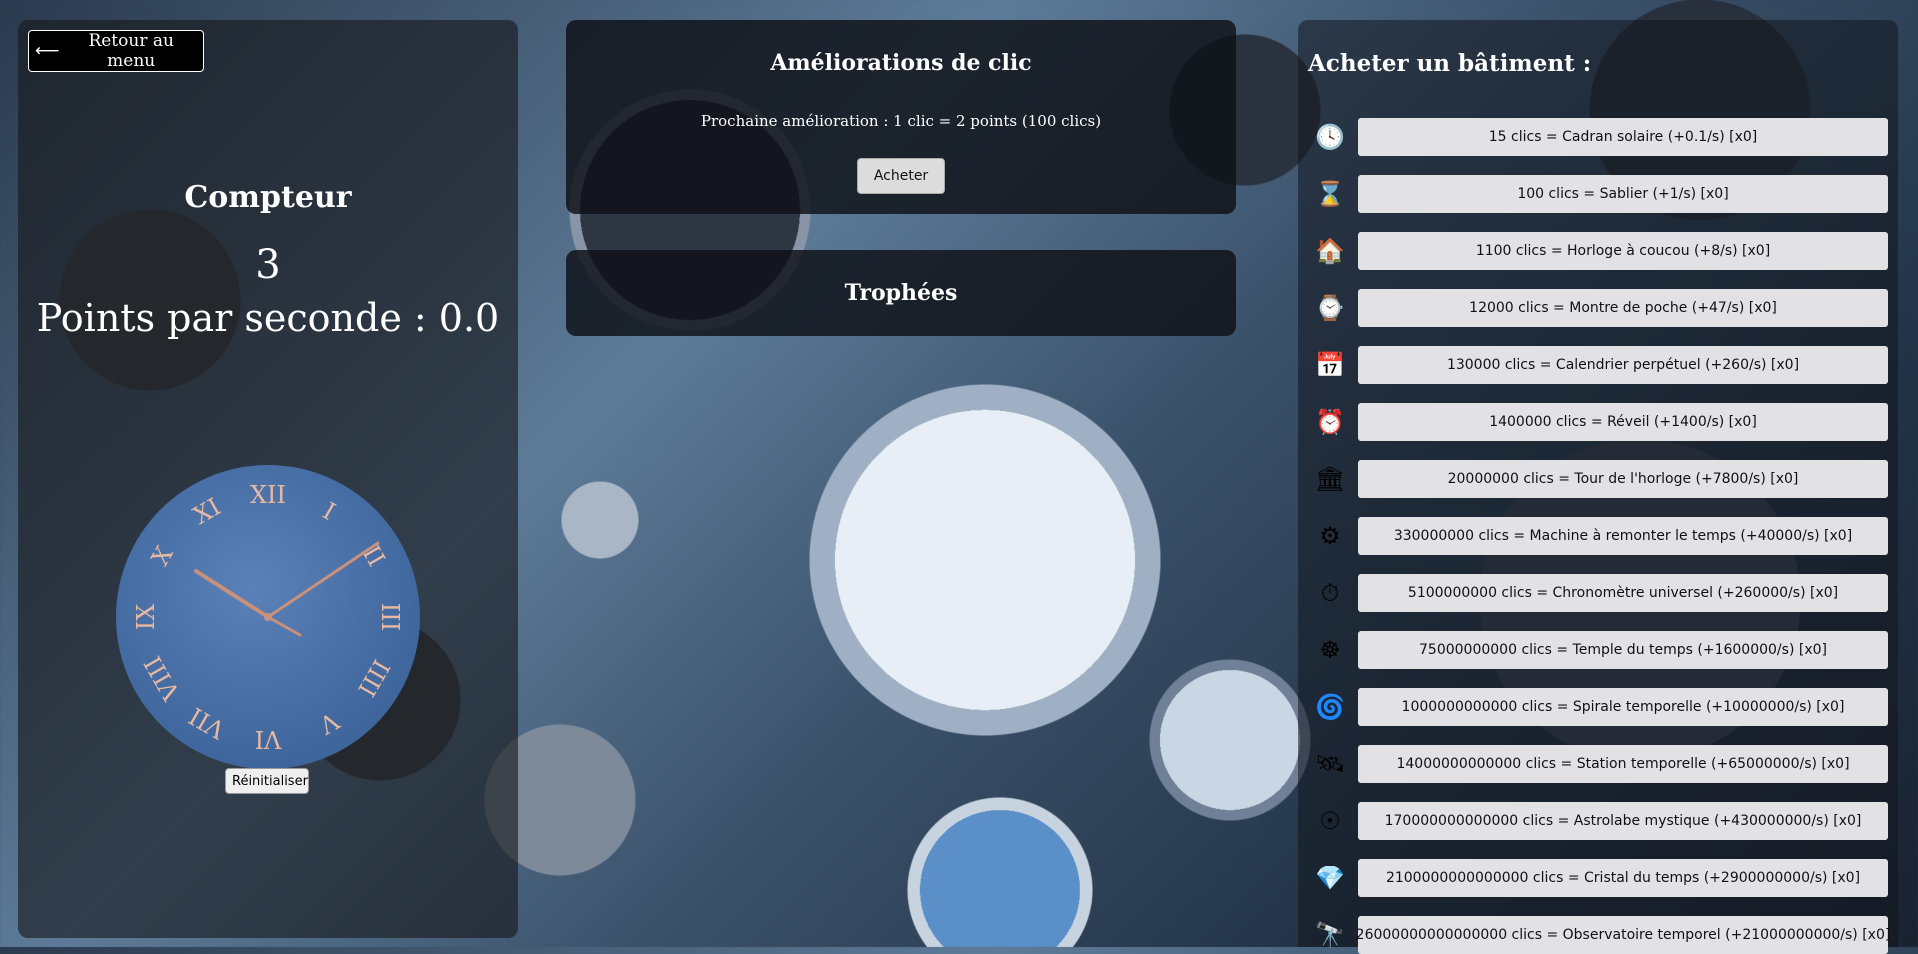 This screenshot has height=954, width=1918. I want to click on building-row: ⏰ 1400000 clics = Réveil (+1400/s) [x0], so click(1600, 422).